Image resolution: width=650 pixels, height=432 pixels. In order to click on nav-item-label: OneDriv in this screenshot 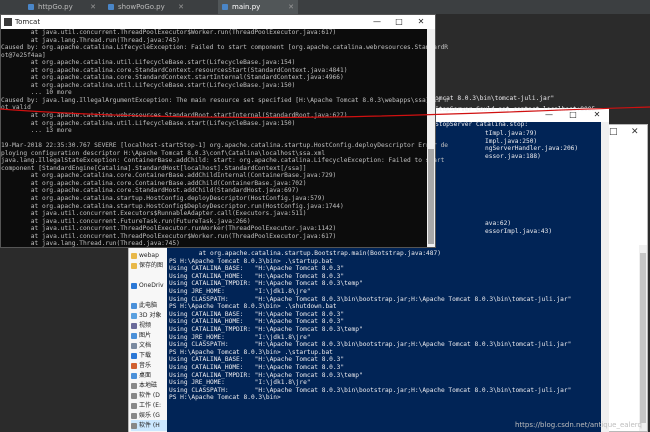, I will do `click(151, 285)`.